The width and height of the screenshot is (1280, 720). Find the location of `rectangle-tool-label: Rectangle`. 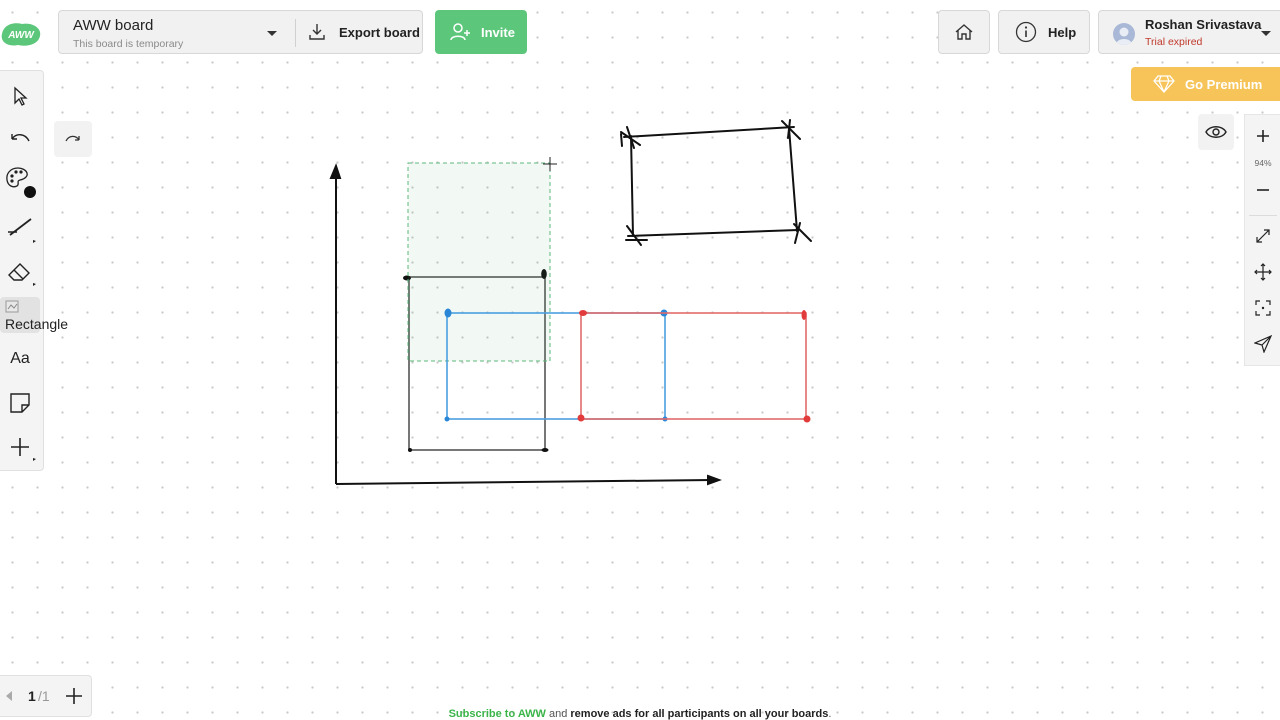

rectangle-tool-label: Rectangle is located at coordinates (37, 324).